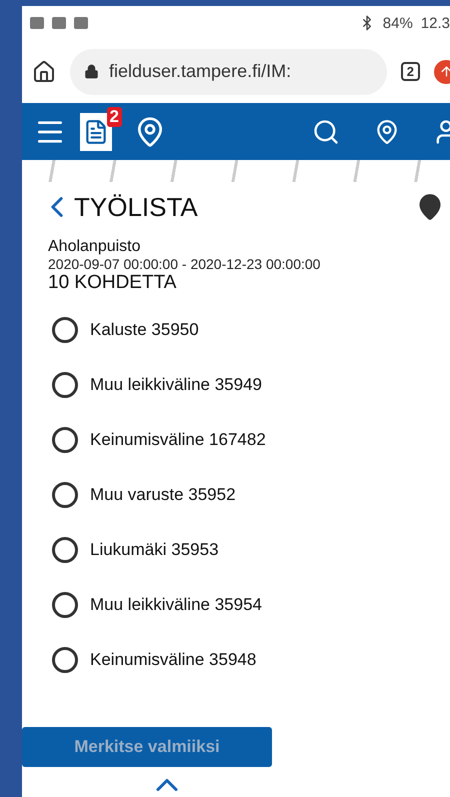  Describe the element at coordinates (44, 72) in the screenshot. I see `home-icon` at that location.